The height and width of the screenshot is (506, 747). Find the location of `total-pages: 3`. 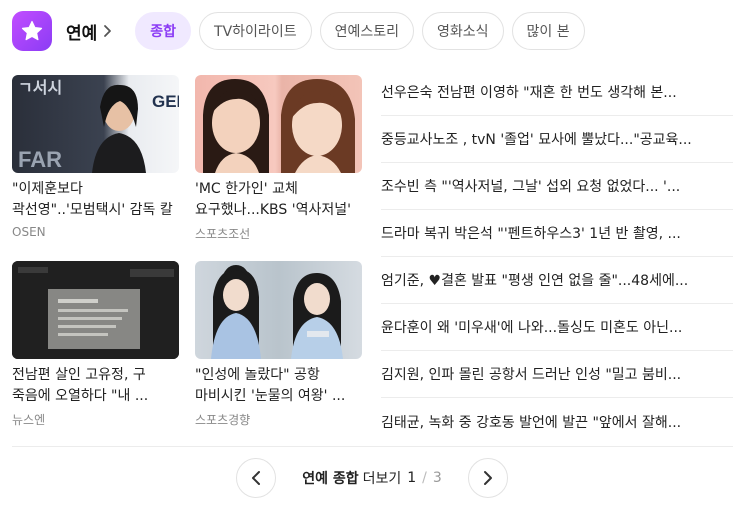

total-pages: 3 is located at coordinates (437, 478).